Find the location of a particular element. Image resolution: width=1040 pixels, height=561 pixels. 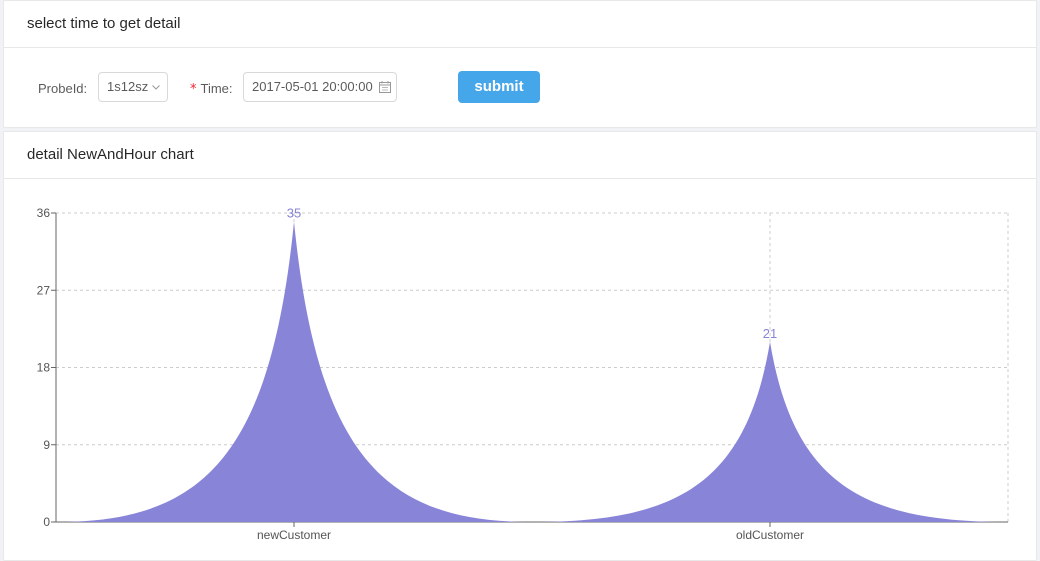

probe-select: 1s12sz is located at coordinates (133, 87).